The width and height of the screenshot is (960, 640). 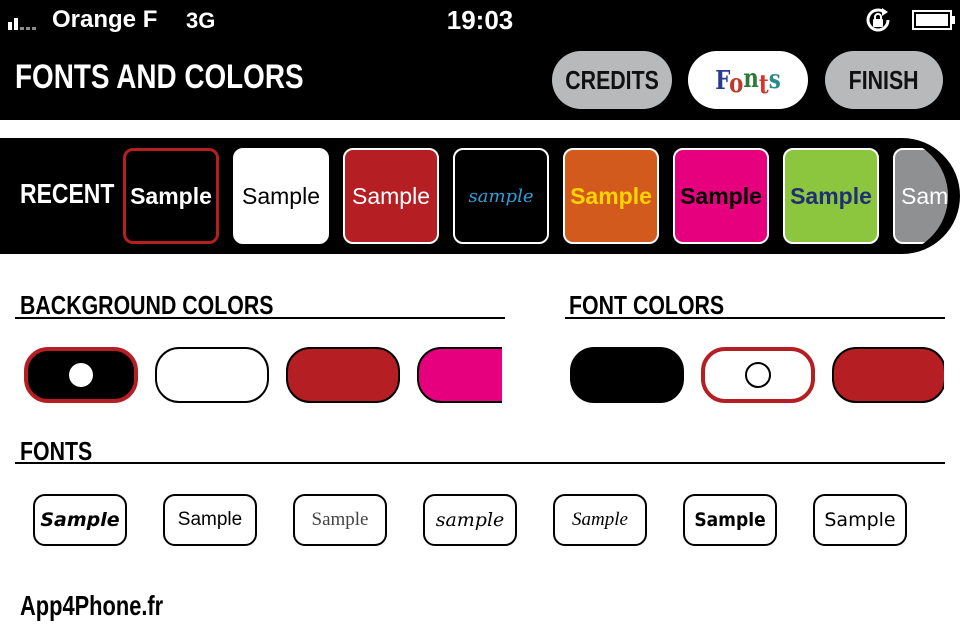 I want to click on fonts-label-letter: F, so click(x=722, y=80).